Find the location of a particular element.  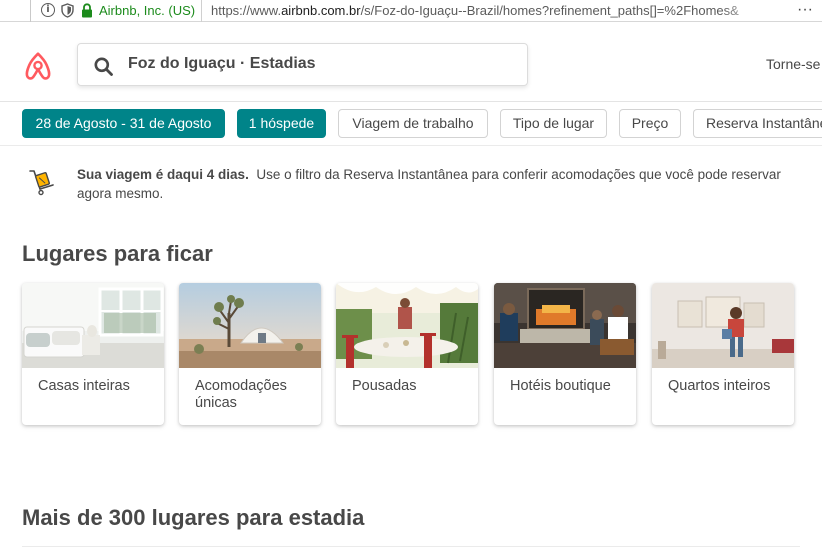

trip-notice-highlight: Sua viagem é daqui 4 dias. is located at coordinates (163, 174).